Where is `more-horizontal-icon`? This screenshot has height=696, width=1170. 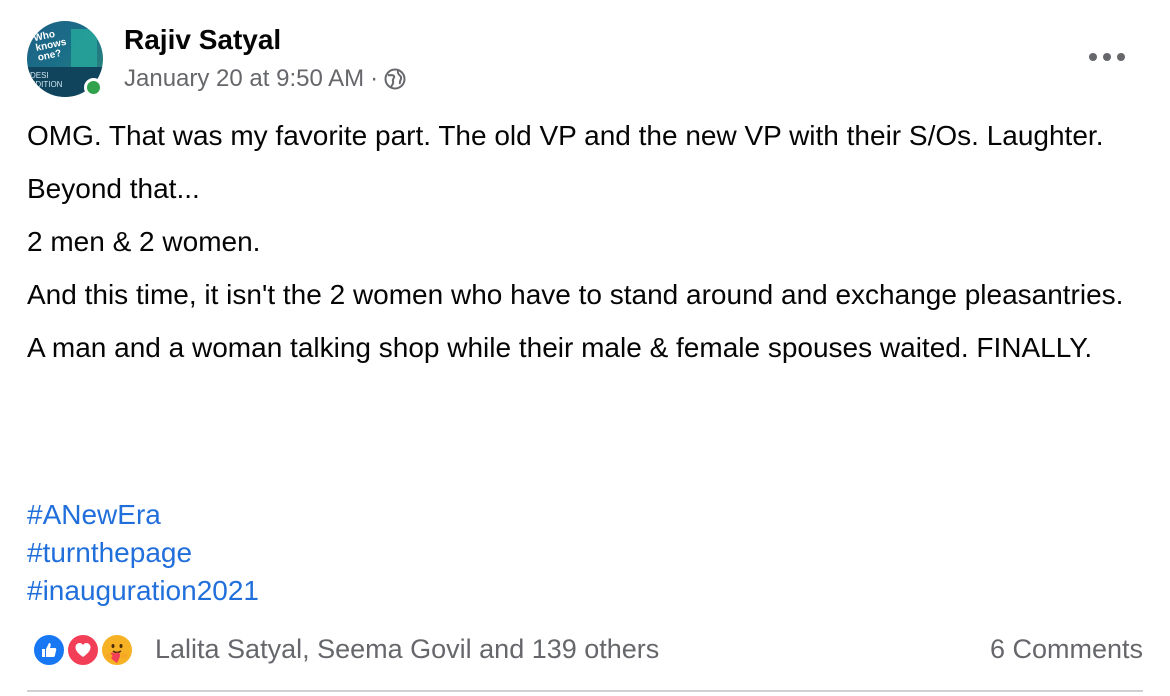
more-horizontal-icon is located at coordinates (1107, 57).